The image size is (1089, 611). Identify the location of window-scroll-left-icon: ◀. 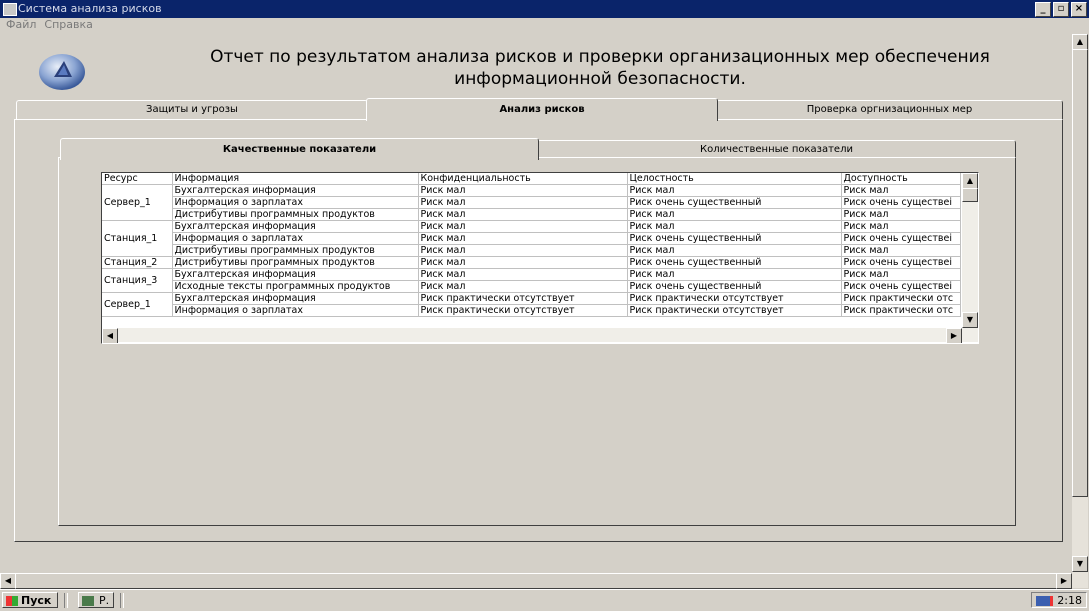
(8, 581).